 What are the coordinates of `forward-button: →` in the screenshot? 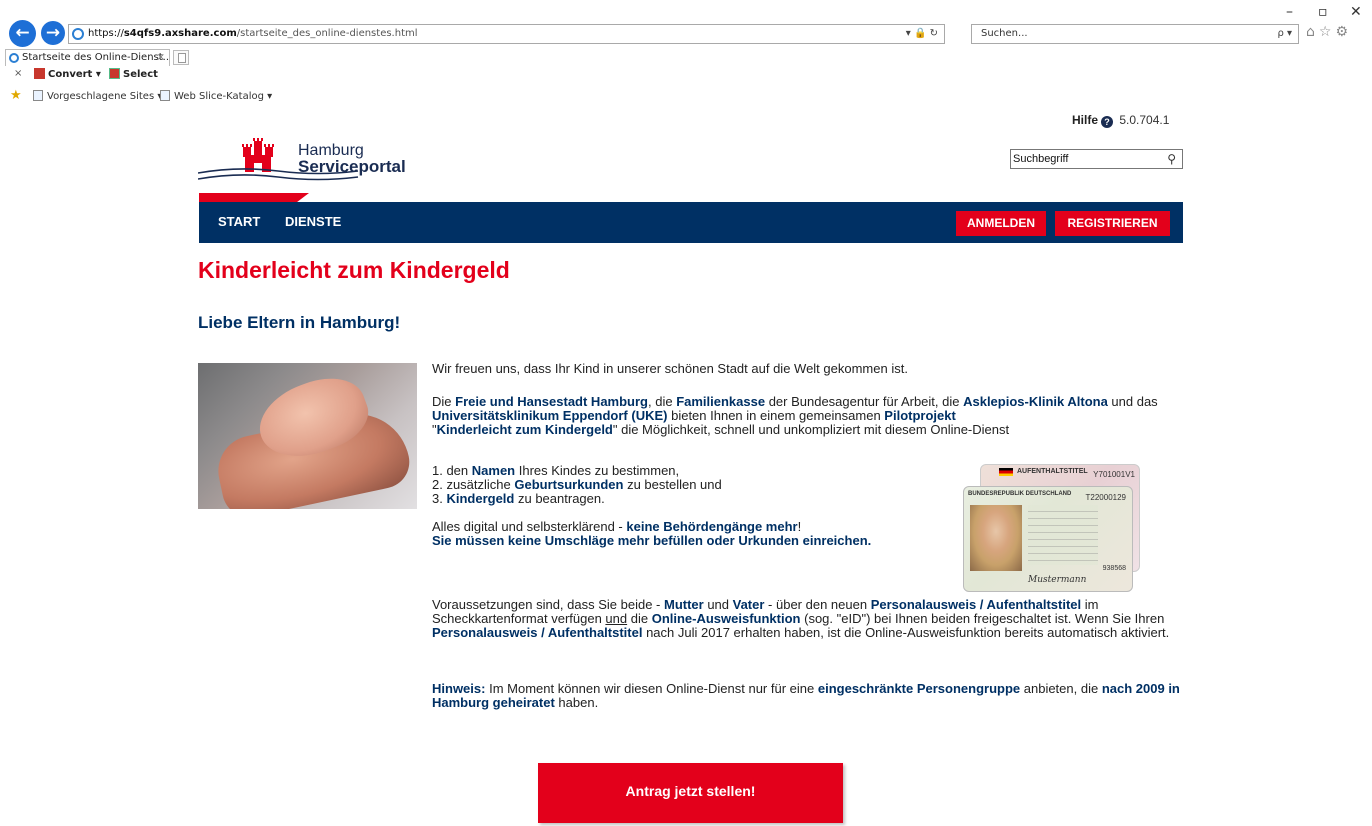 It's located at (53, 33).